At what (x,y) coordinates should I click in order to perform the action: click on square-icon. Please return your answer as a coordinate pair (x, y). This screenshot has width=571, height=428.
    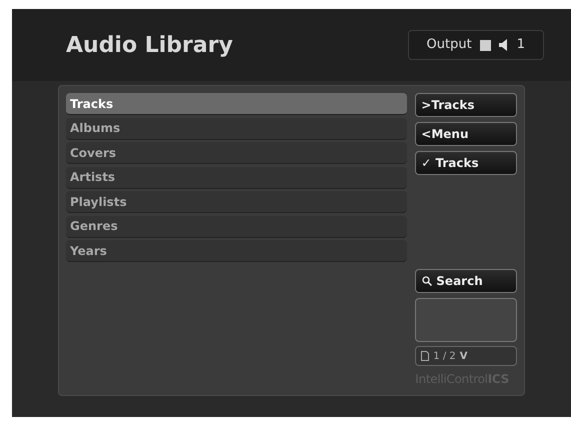
    Looking at the image, I should click on (485, 45).